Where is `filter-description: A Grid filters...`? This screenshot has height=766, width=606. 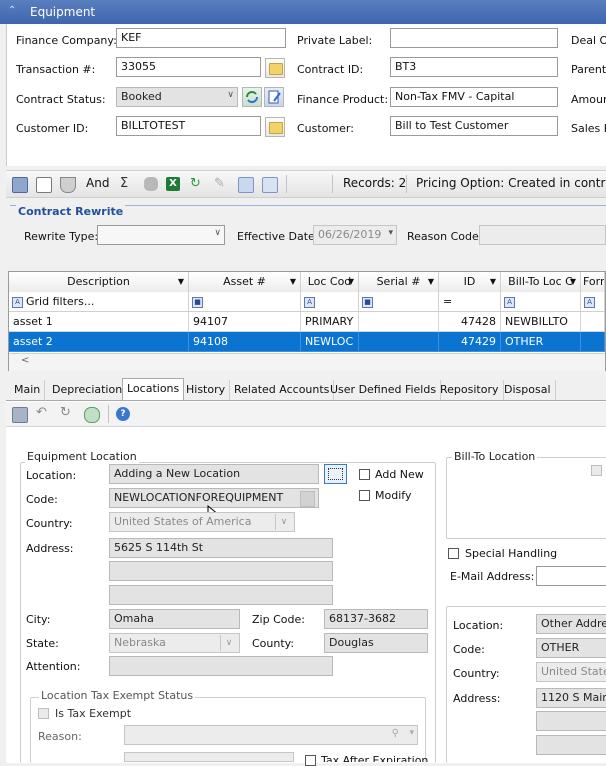 filter-description: A Grid filters... is located at coordinates (99, 302).